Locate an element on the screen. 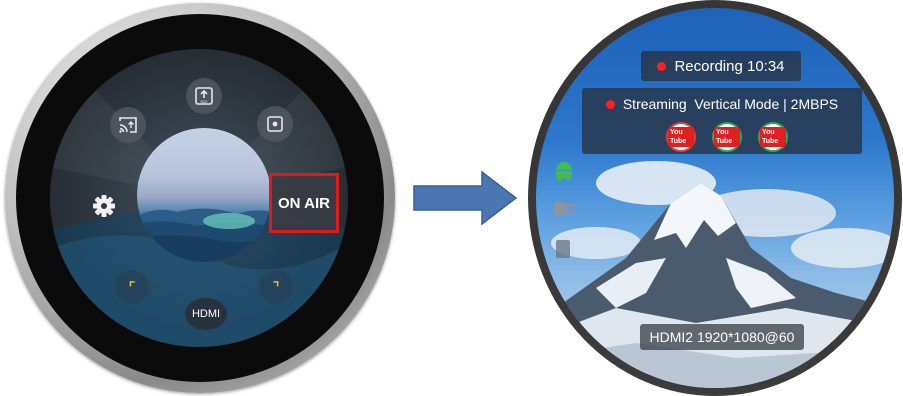  hdmi-button: HDMI is located at coordinates (206, 314).